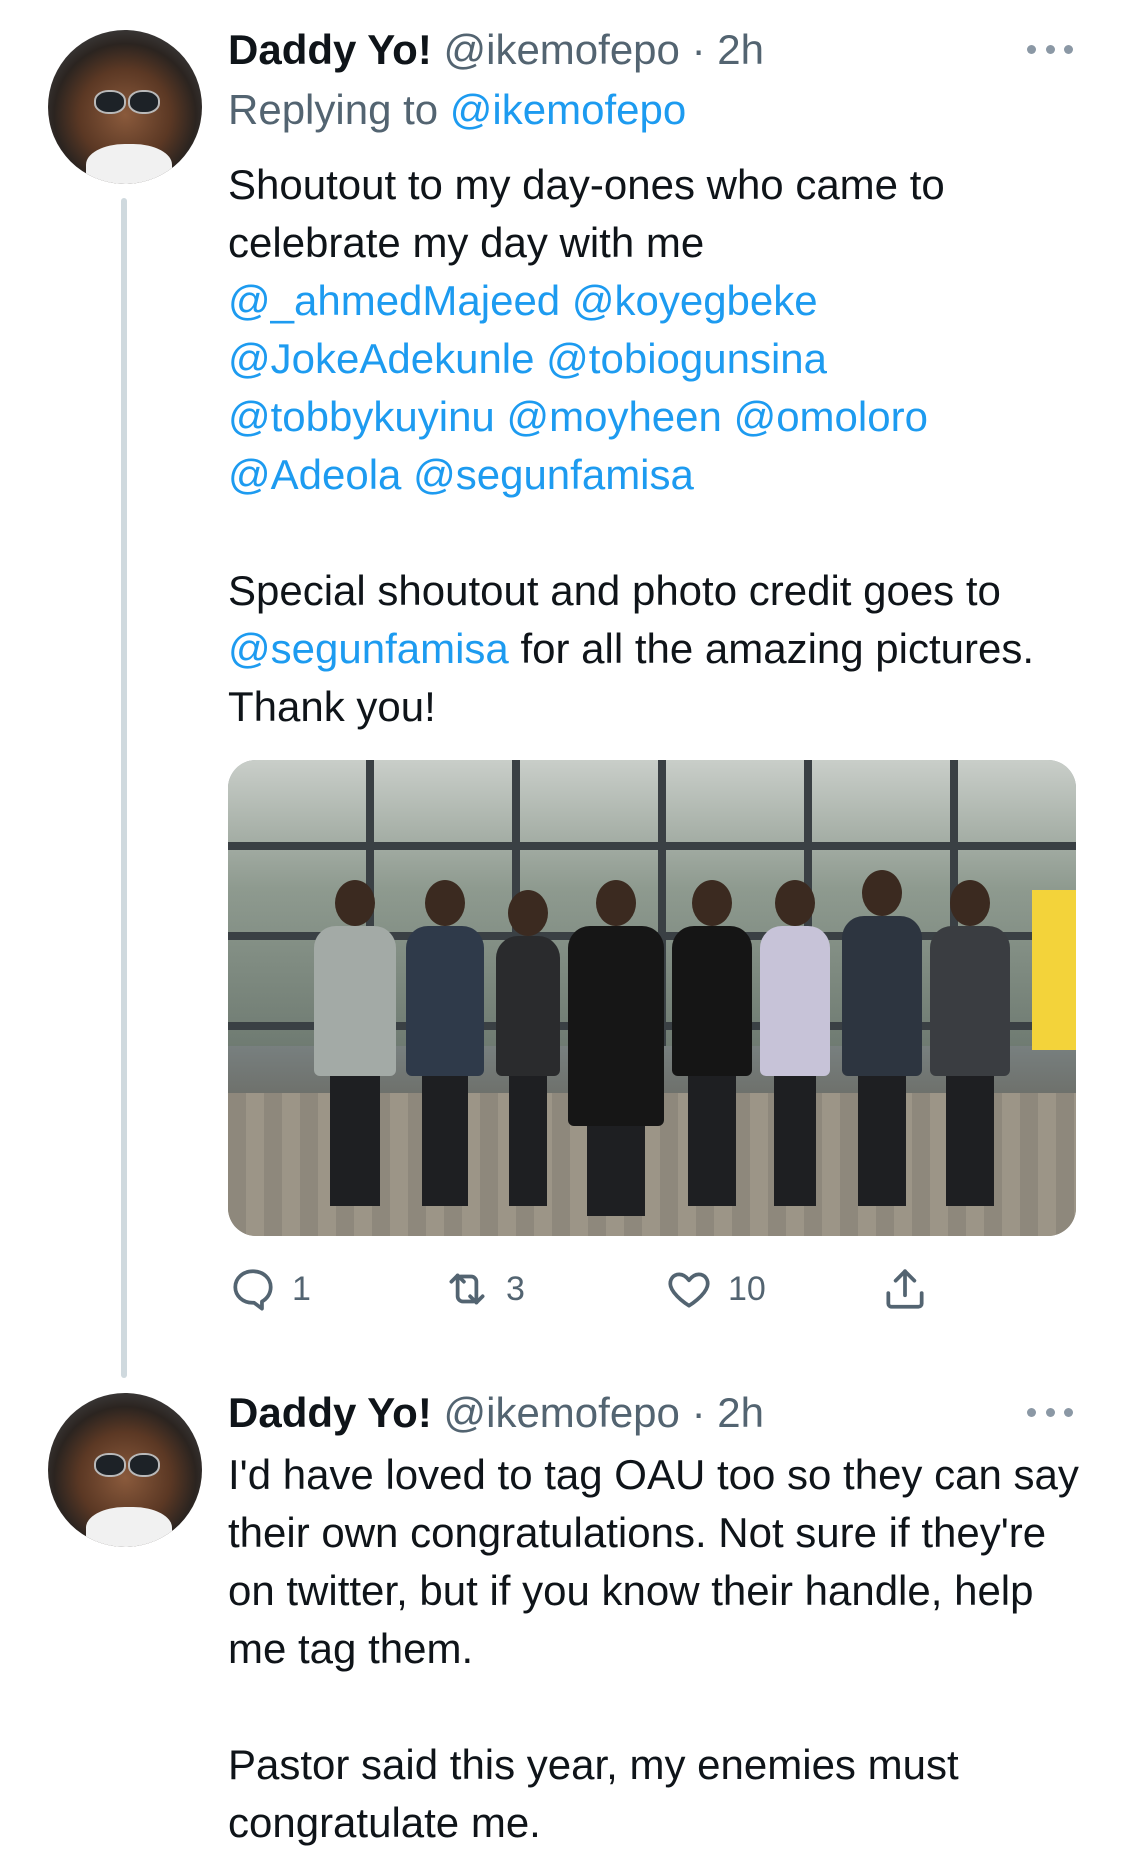 This screenshot has width=1125, height=1875. What do you see at coordinates (831, 416) in the screenshot?
I see `mention-link: @omoloro` at bounding box center [831, 416].